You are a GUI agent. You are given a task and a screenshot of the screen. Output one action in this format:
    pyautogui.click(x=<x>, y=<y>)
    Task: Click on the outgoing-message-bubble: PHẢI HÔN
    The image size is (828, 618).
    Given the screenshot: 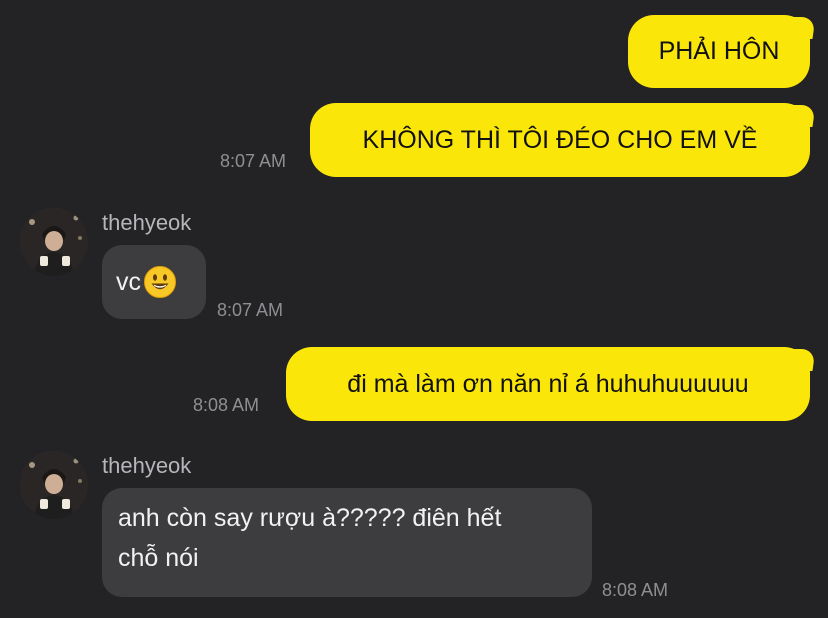 What is the action you would take?
    pyautogui.click(x=719, y=51)
    